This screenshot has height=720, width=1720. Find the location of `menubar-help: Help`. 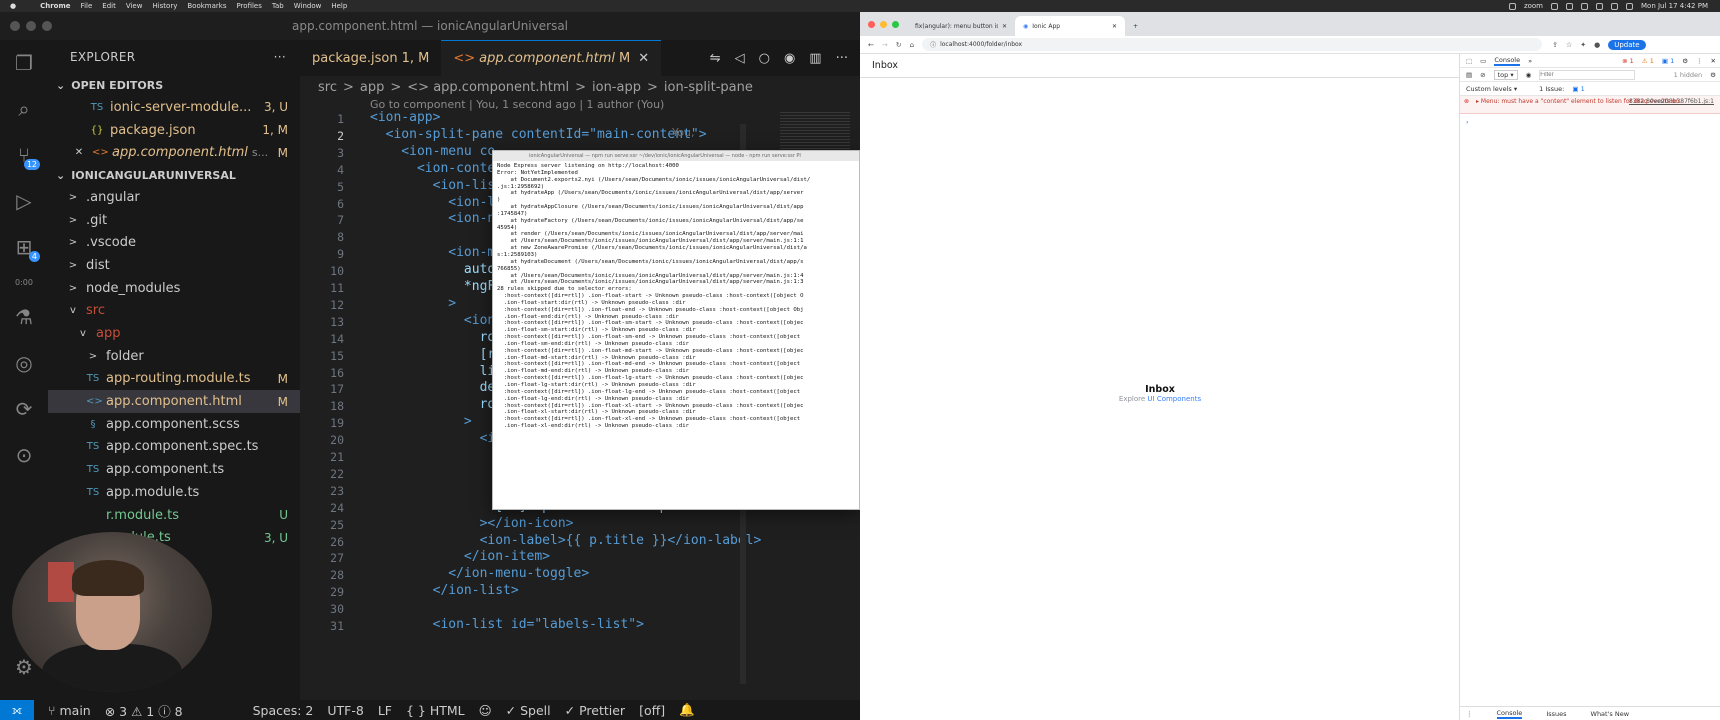

menubar-help: Help is located at coordinates (339, 6).